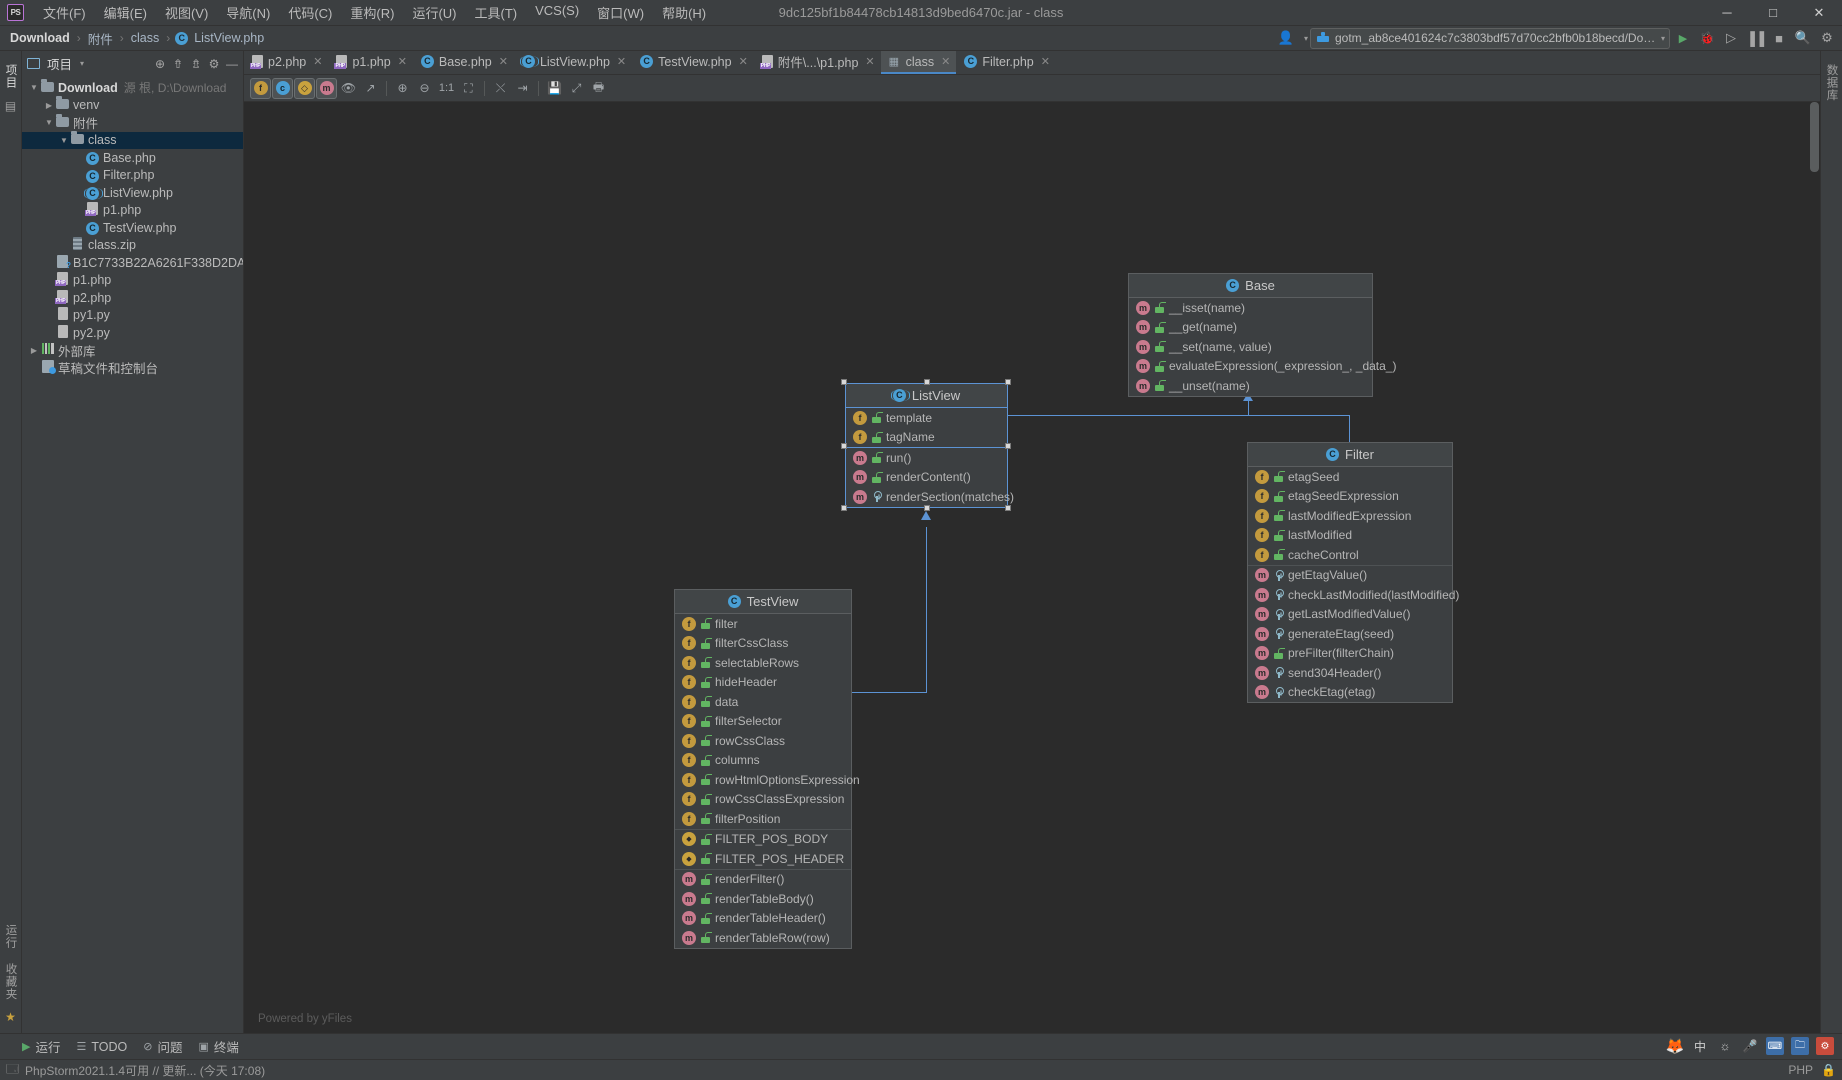  I want to click on show-constructors-toggle: c, so click(282, 88).